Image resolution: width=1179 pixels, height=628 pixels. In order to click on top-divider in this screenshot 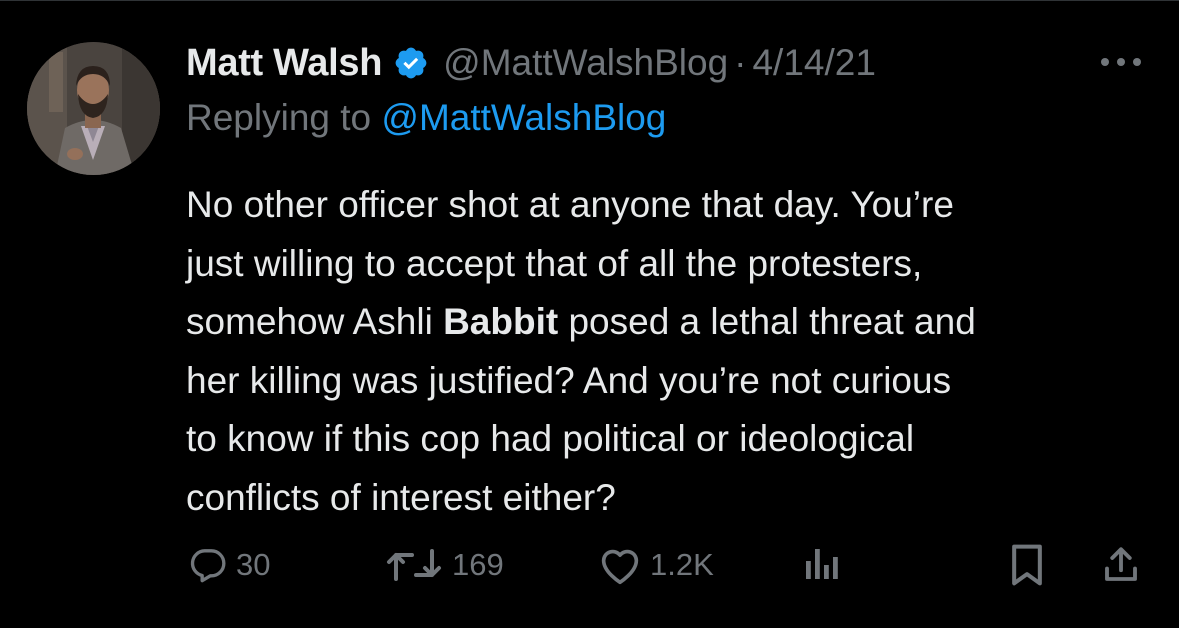, I will do `click(589, 0)`.